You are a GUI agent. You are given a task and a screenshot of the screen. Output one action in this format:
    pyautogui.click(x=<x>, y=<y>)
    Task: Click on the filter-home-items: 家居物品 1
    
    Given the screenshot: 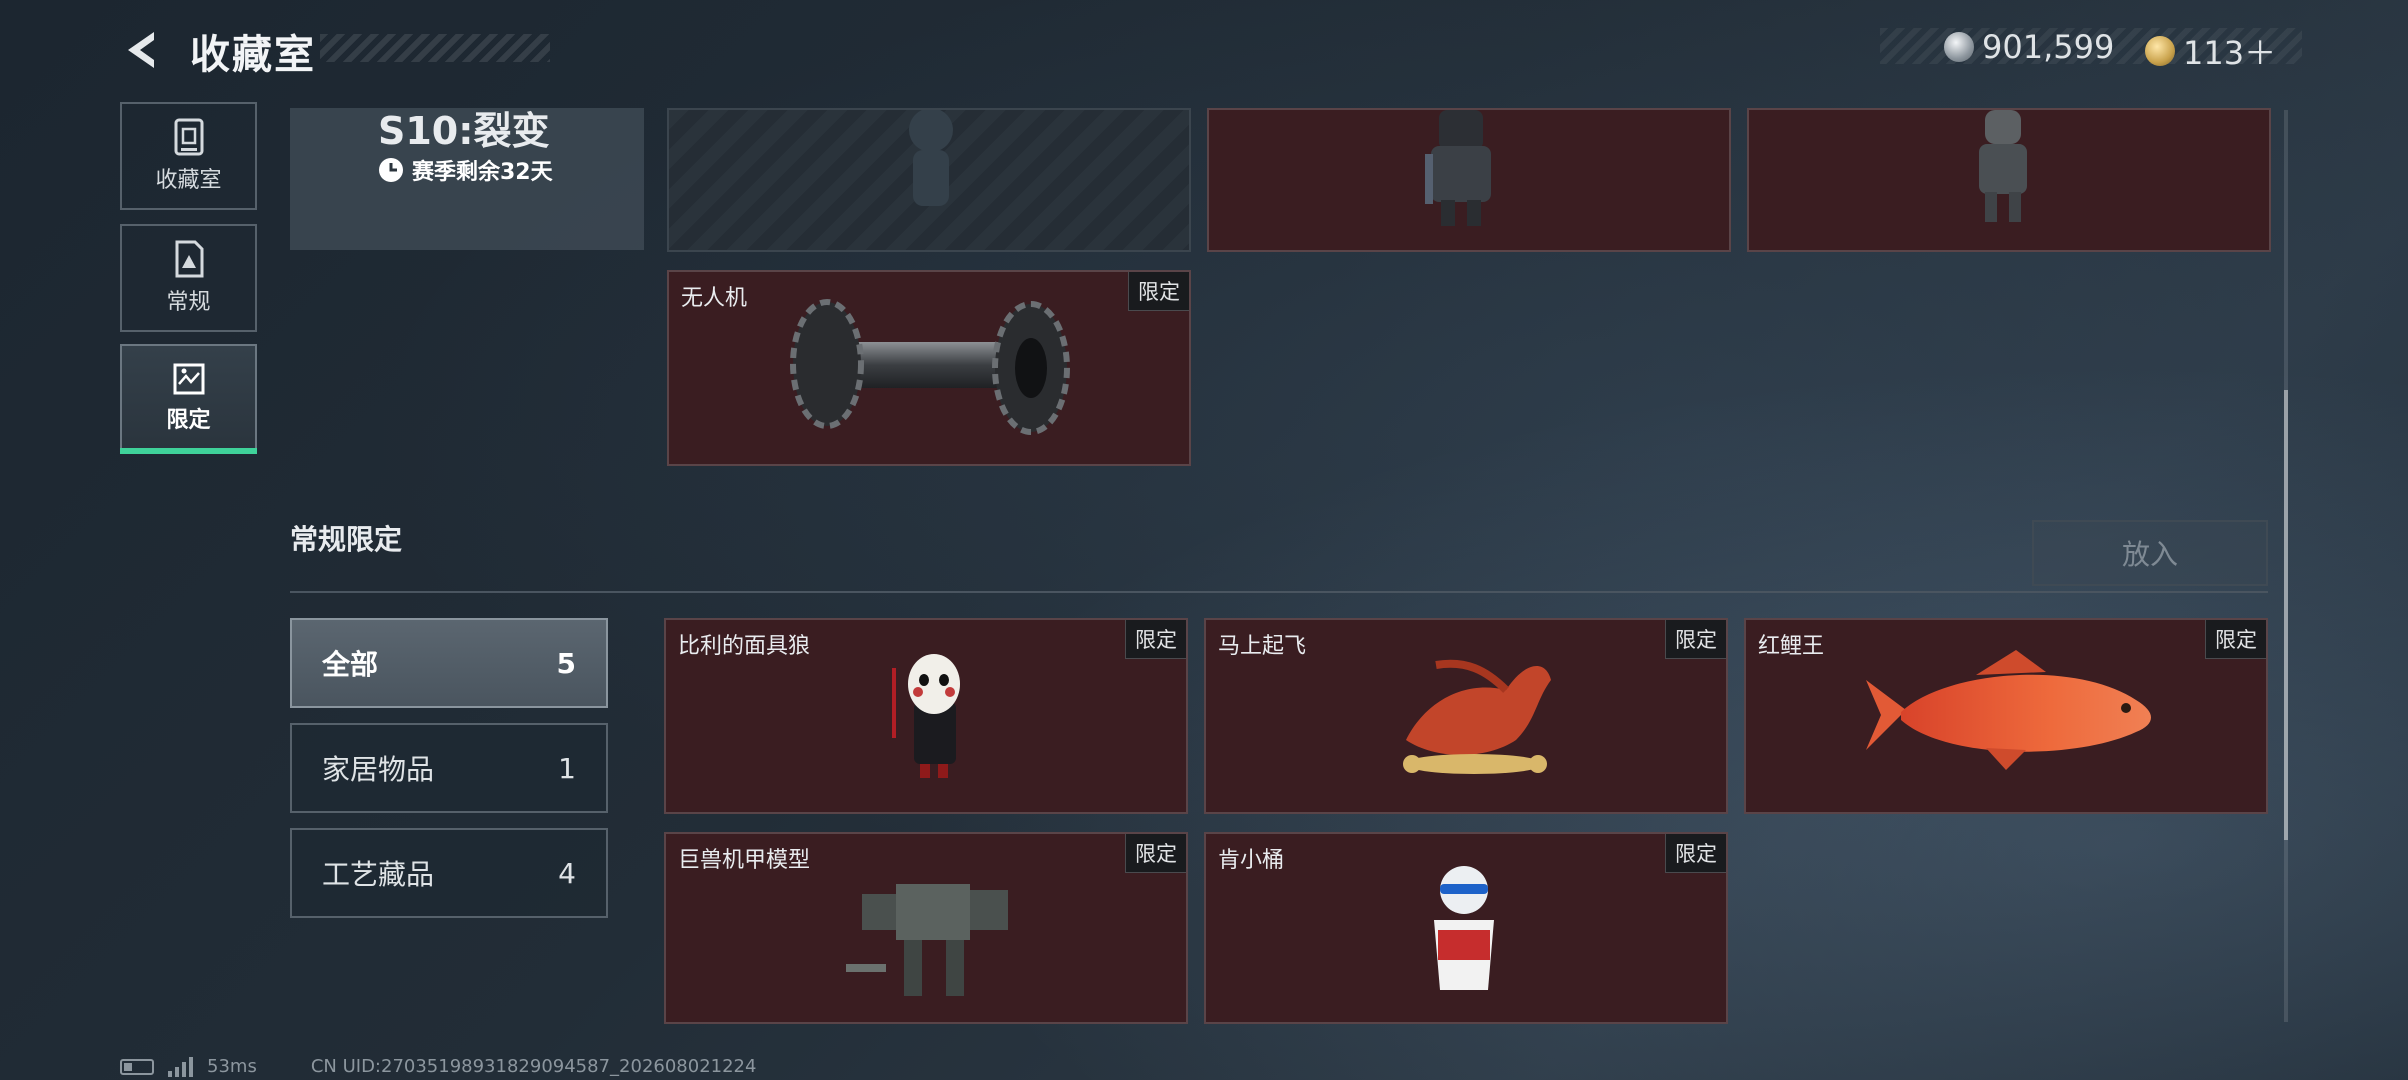 What is the action you would take?
    pyautogui.click(x=449, y=768)
    